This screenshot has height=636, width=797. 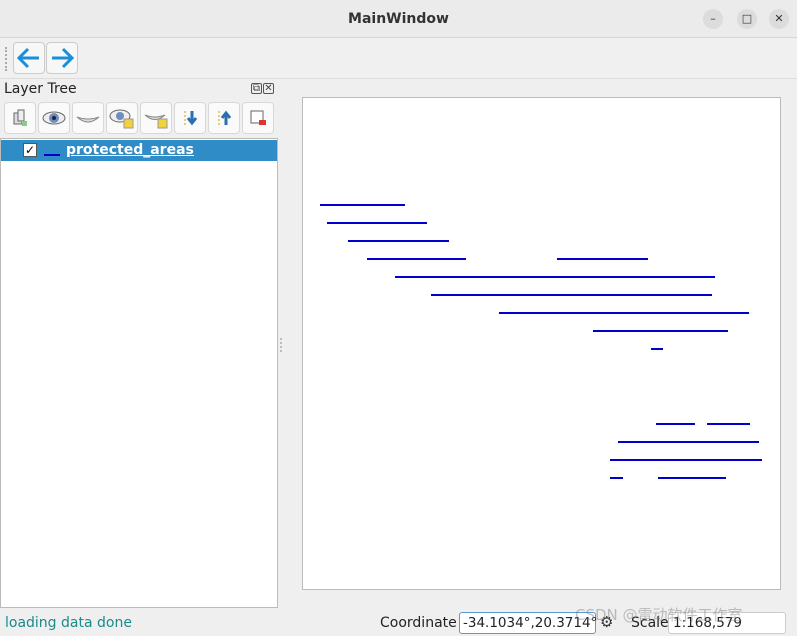 I want to click on layer-tools, so click(x=139, y=118).